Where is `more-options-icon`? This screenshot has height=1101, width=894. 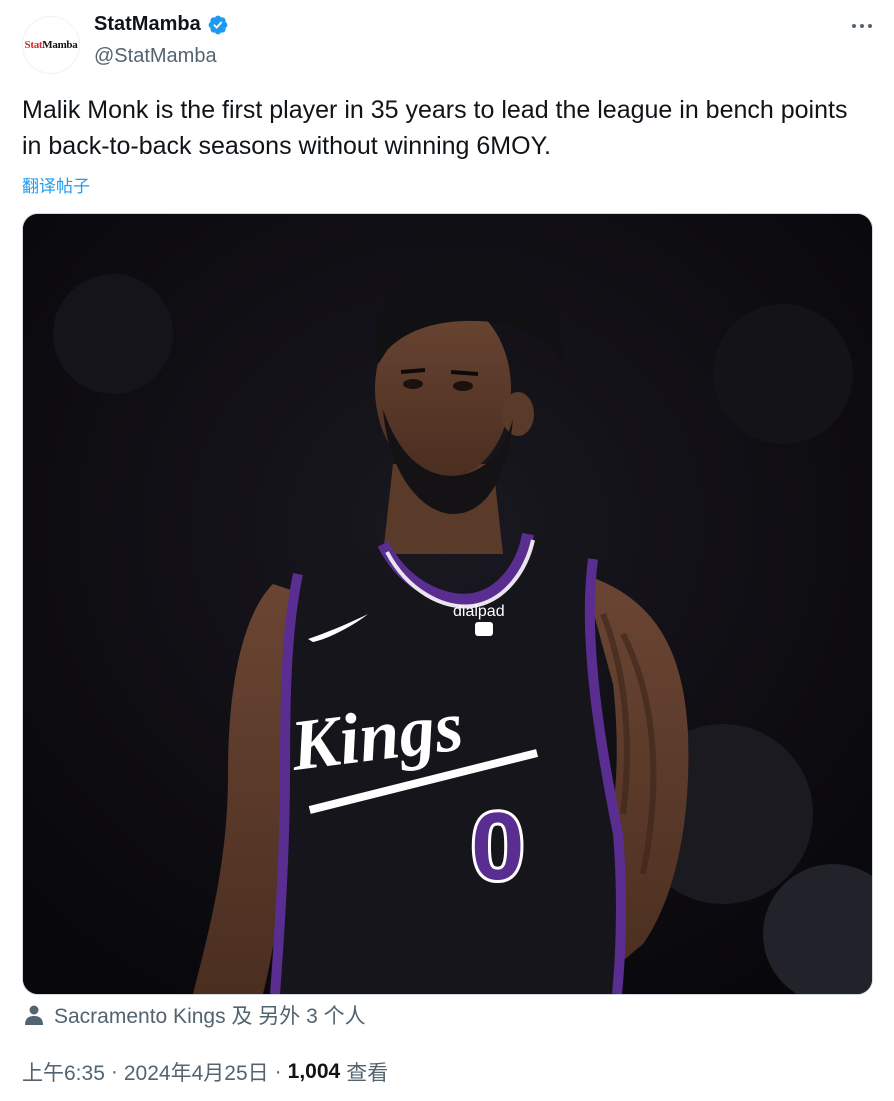 more-options-icon is located at coordinates (862, 26).